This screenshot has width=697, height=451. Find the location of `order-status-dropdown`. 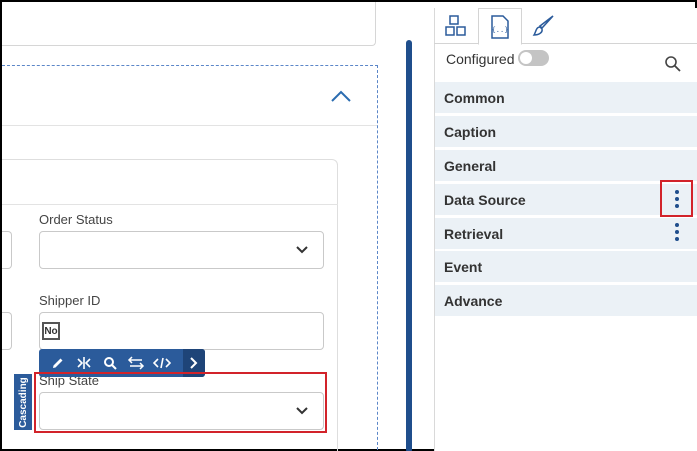

order-status-dropdown is located at coordinates (181, 250).